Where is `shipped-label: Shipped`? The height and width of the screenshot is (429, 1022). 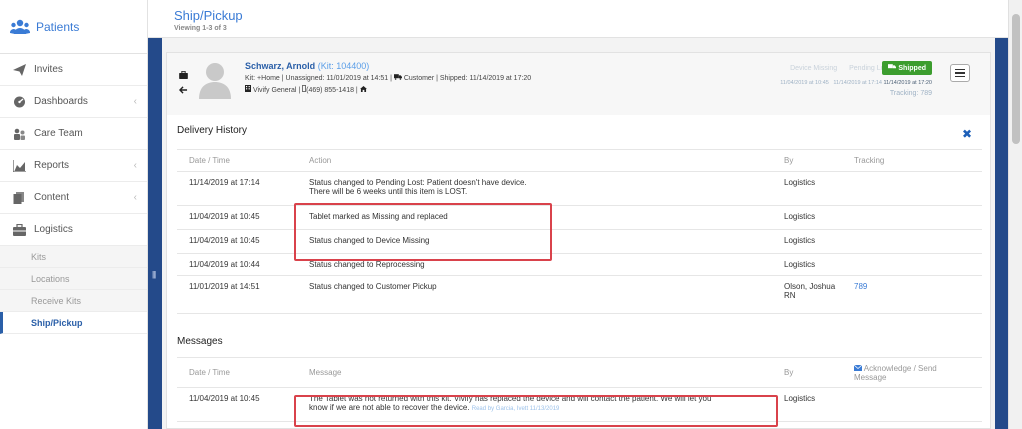 shipped-label: Shipped is located at coordinates (912, 68).